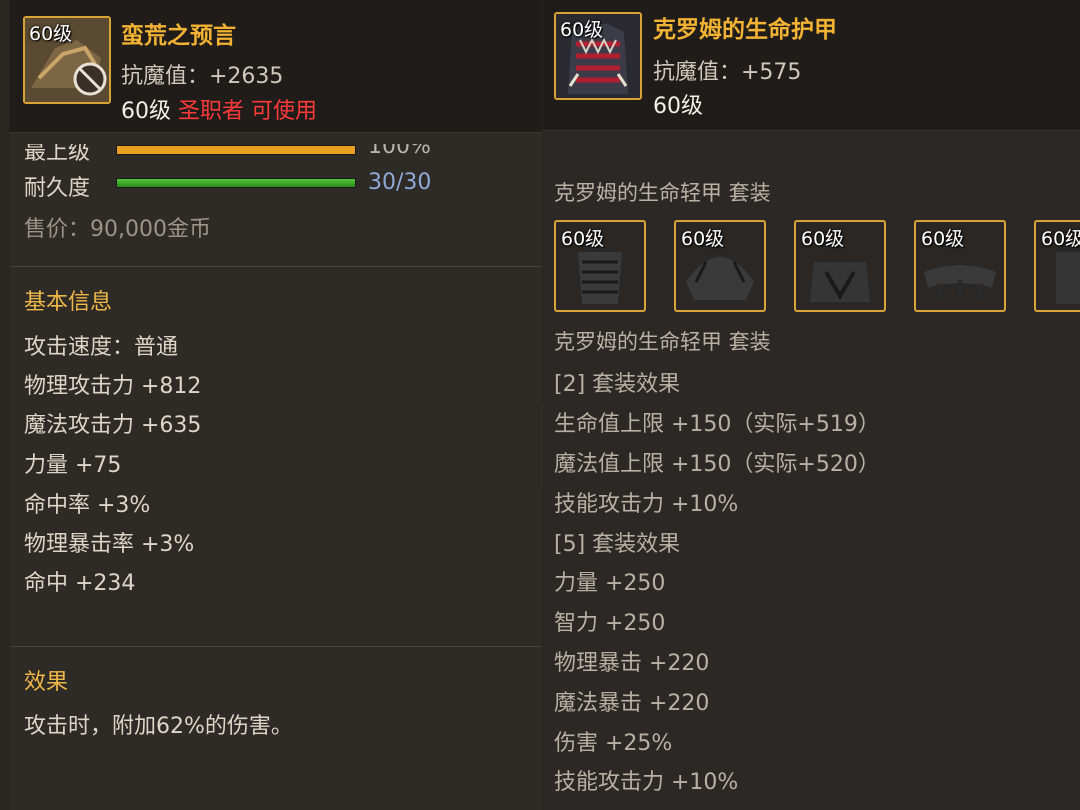 This screenshot has height=810, width=1080. Describe the element at coordinates (811, 65) in the screenshot. I see `tooltip-header: 60级 克罗姆的生命护甲 抗魔值：+575 60级` at that location.